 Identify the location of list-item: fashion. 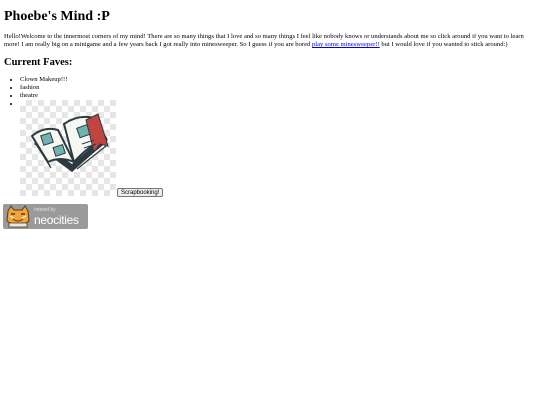
(43, 88).